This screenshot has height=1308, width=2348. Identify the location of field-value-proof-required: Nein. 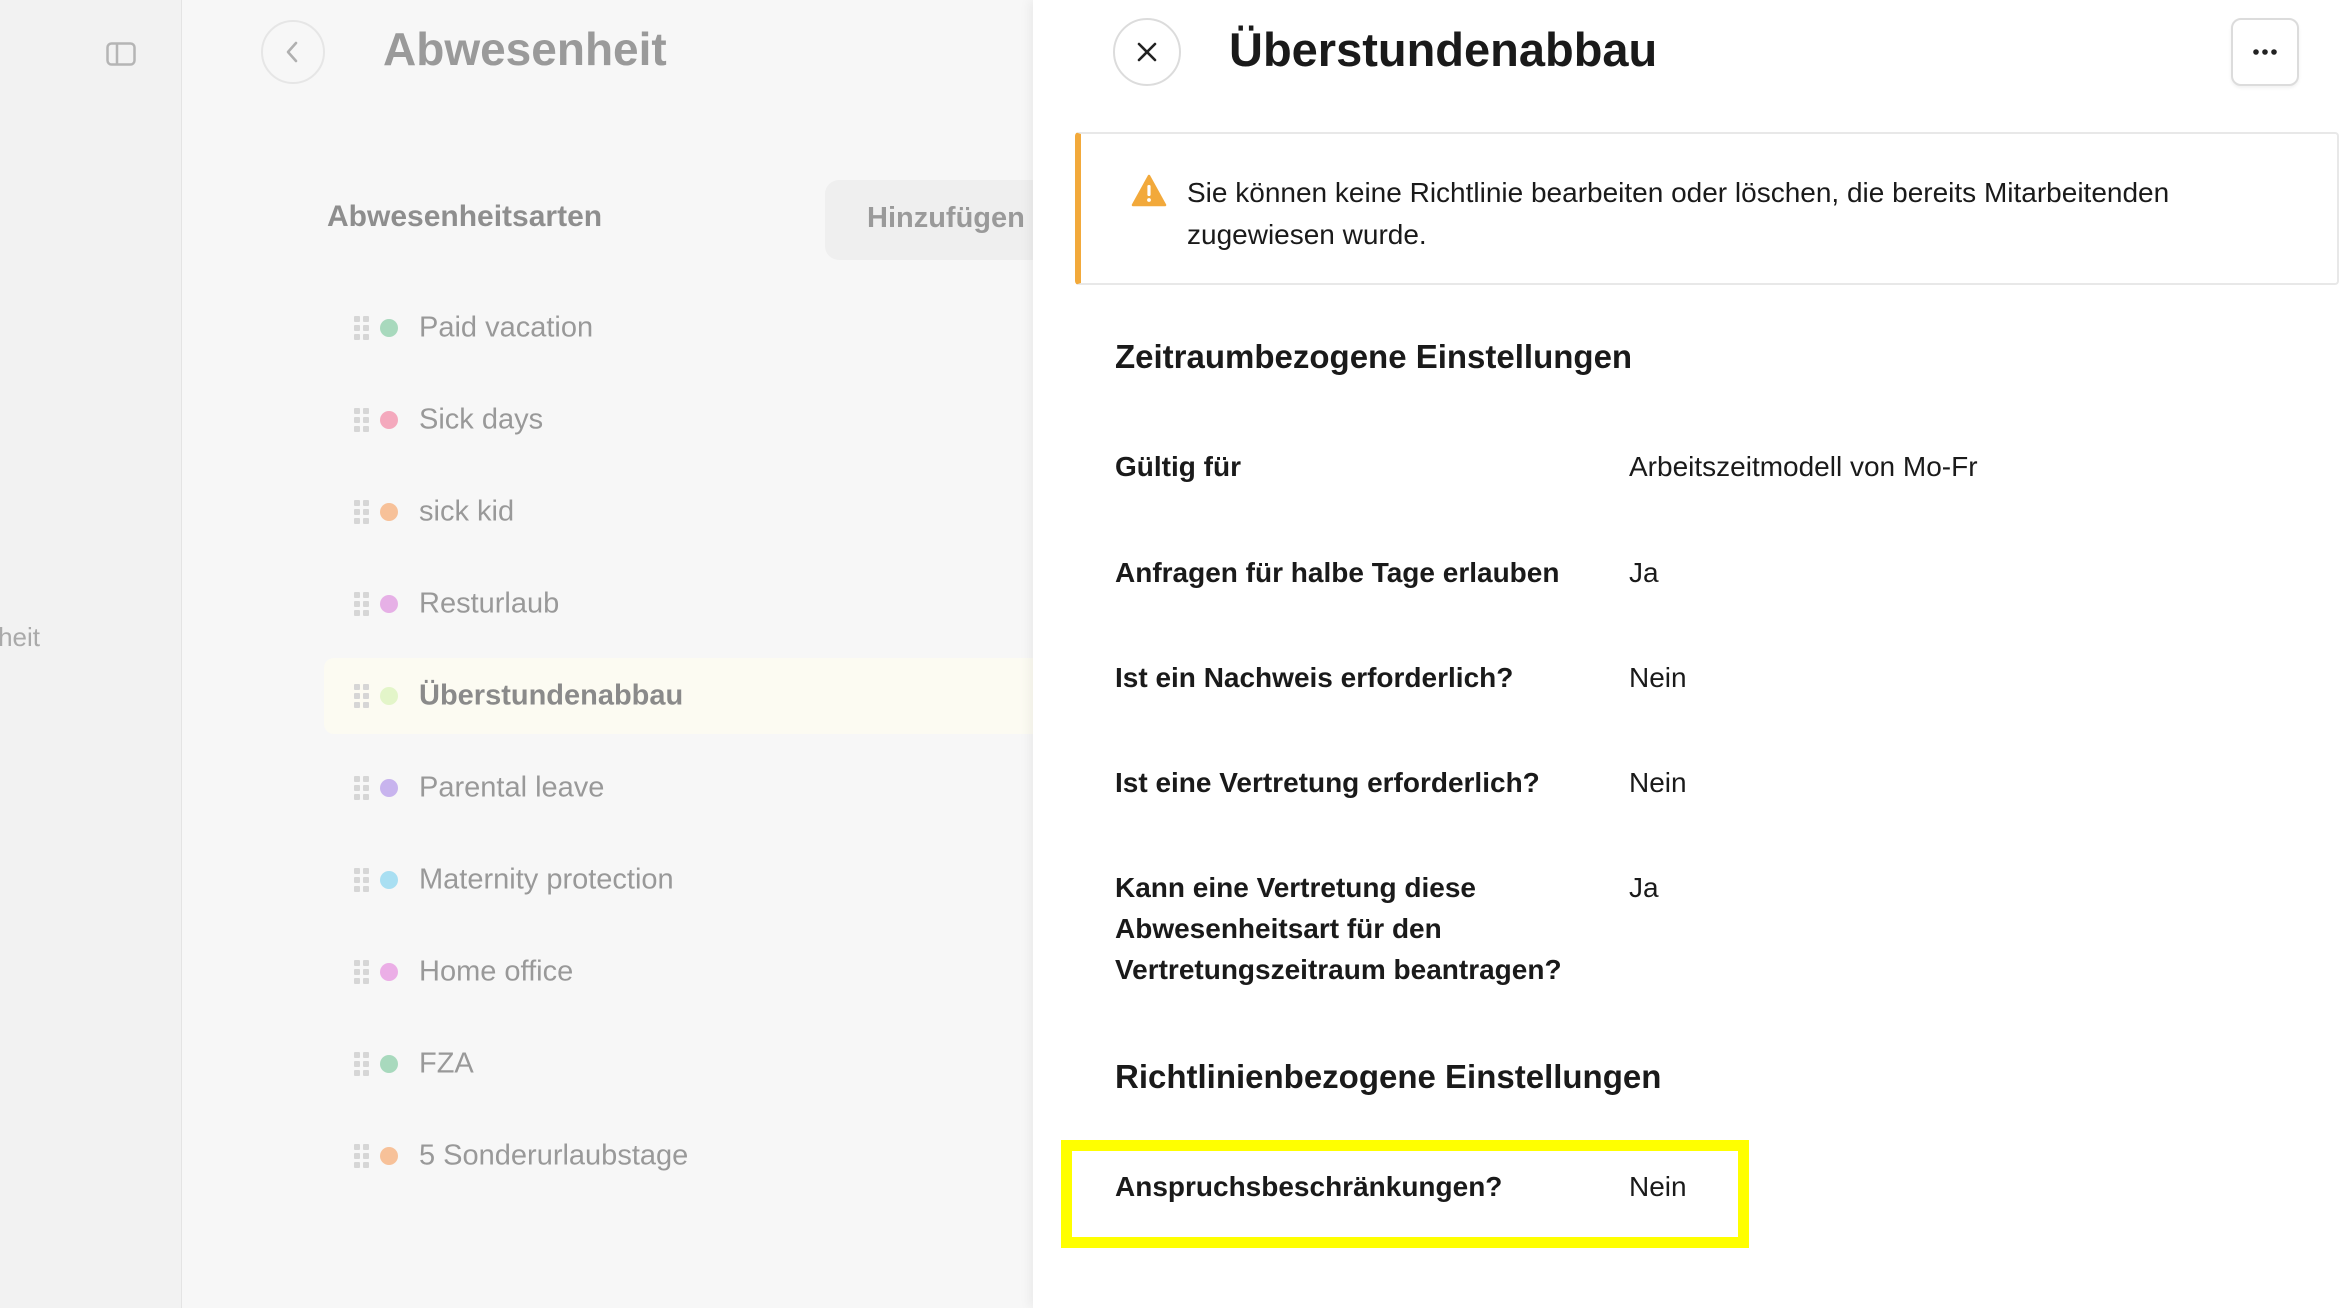
(1658, 677).